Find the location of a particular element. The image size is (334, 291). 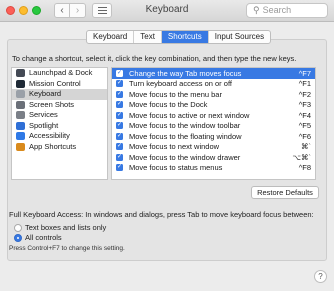

shortcut-key: ^F1 is located at coordinates (300, 83).